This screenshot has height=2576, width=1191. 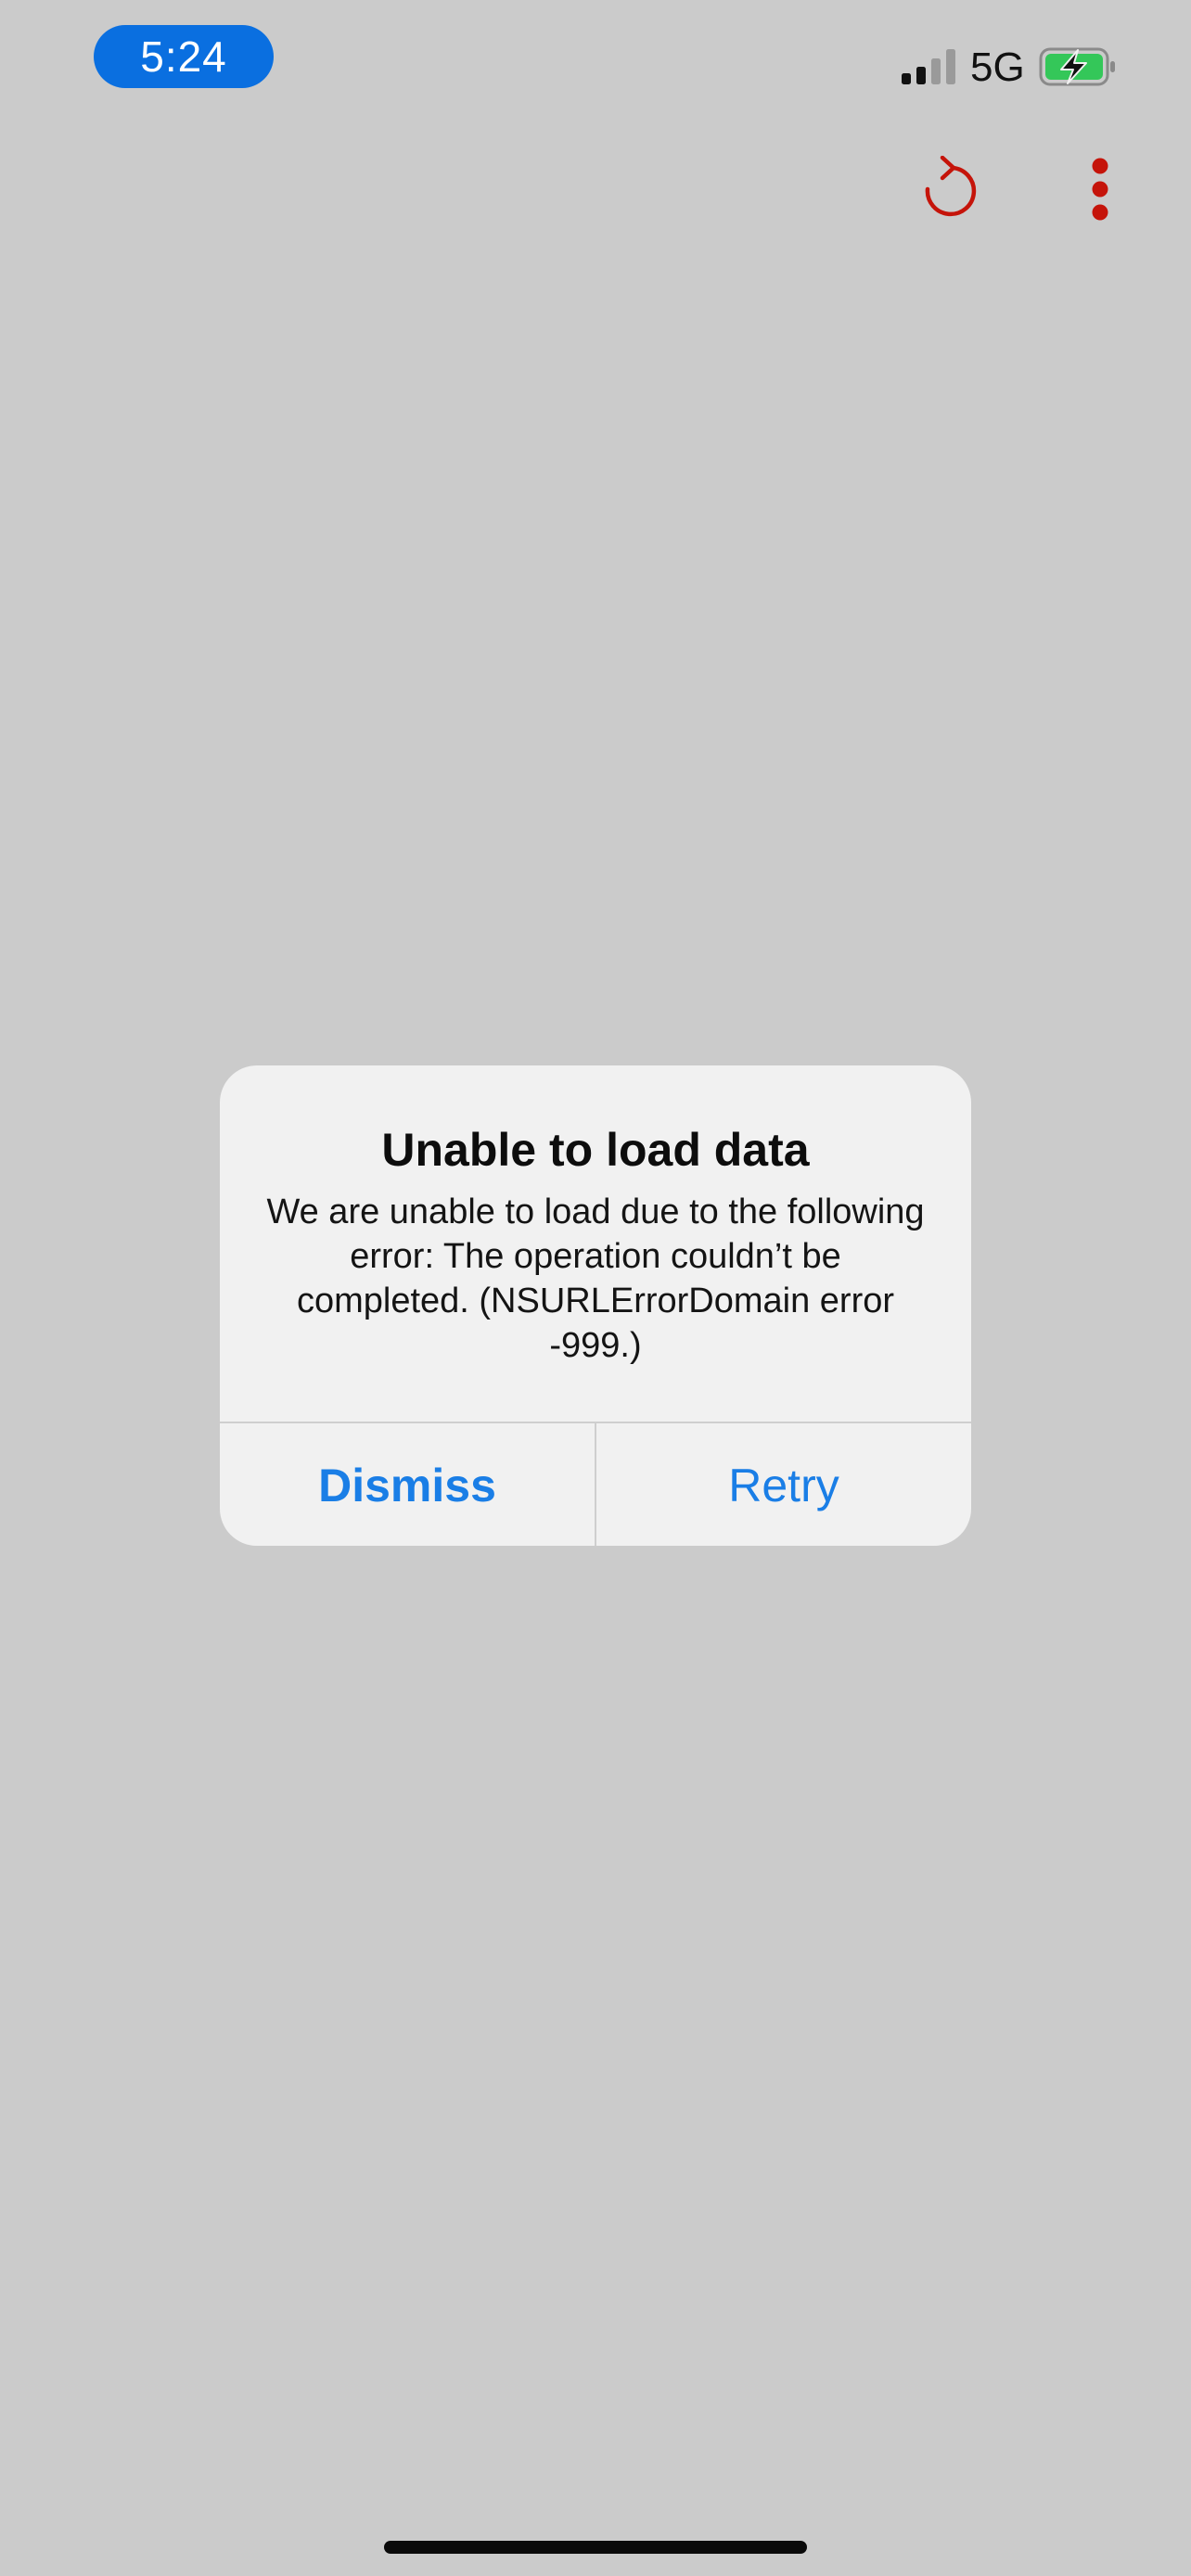 What do you see at coordinates (997, 67) in the screenshot?
I see `network-type: 5G` at bounding box center [997, 67].